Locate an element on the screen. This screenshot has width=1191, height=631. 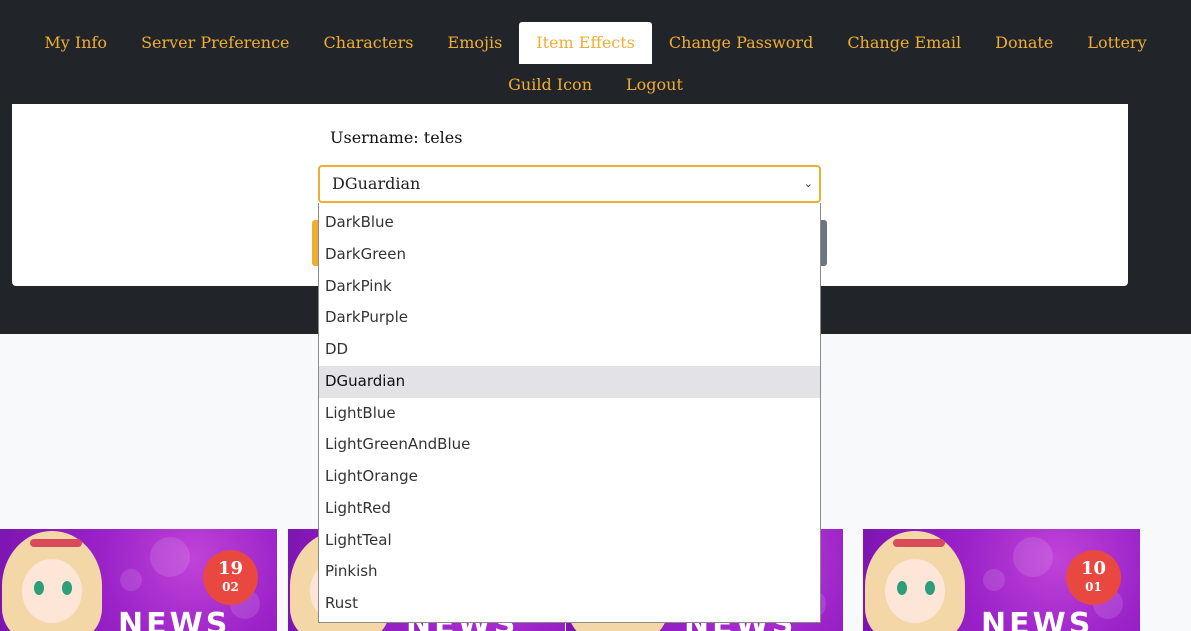
news-date-badge: 10 01 is located at coordinates (1093, 577).